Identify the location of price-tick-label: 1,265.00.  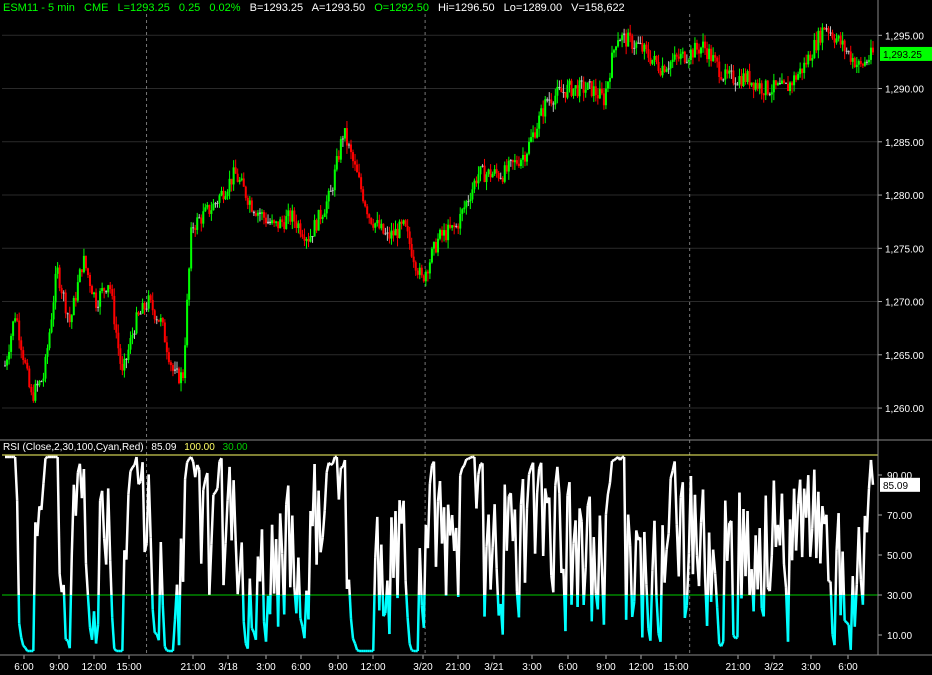
(904, 356).